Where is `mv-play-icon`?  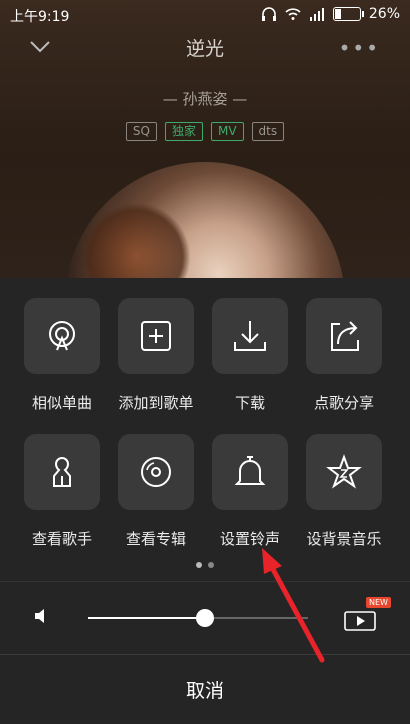 mv-play-icon is located at coordinates (361, 618).